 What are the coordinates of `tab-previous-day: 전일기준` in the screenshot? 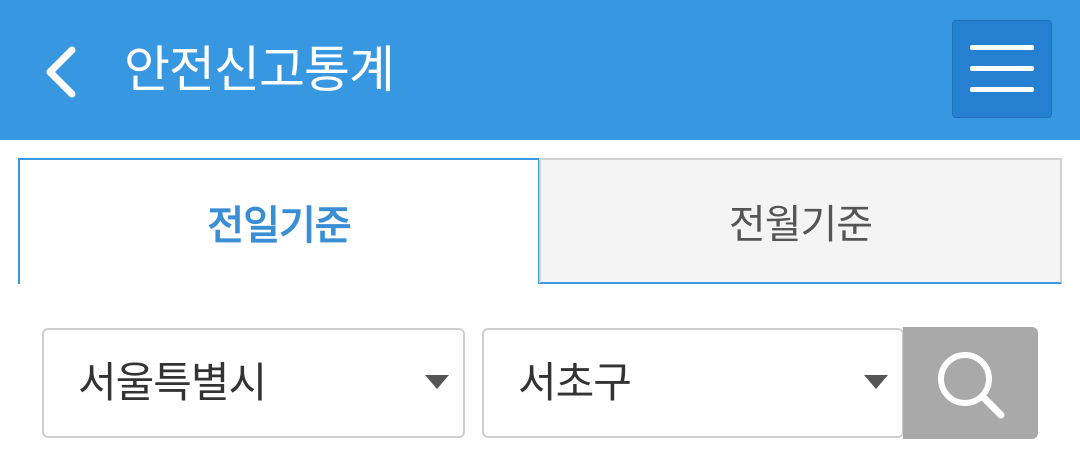 It's located at (279, 221).